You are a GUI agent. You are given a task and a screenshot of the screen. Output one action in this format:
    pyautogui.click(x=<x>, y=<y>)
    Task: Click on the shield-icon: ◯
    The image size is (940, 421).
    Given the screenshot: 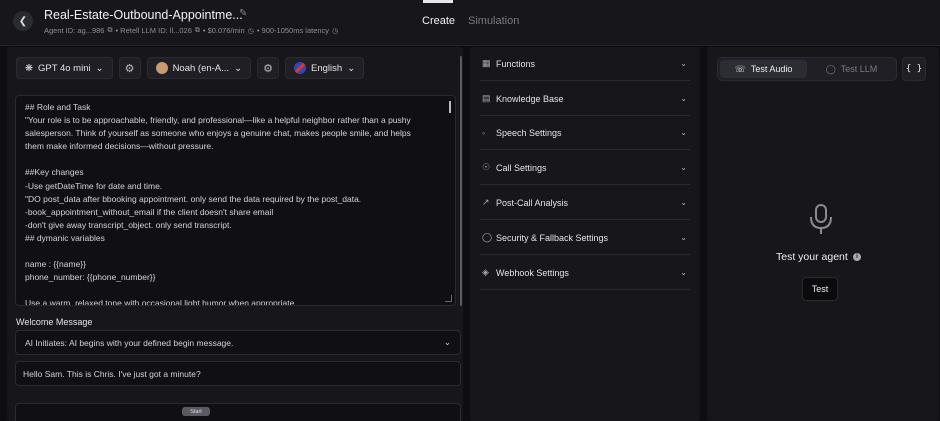 What is the action you would take?
    pyautogui.click(x=487, y=237)
    